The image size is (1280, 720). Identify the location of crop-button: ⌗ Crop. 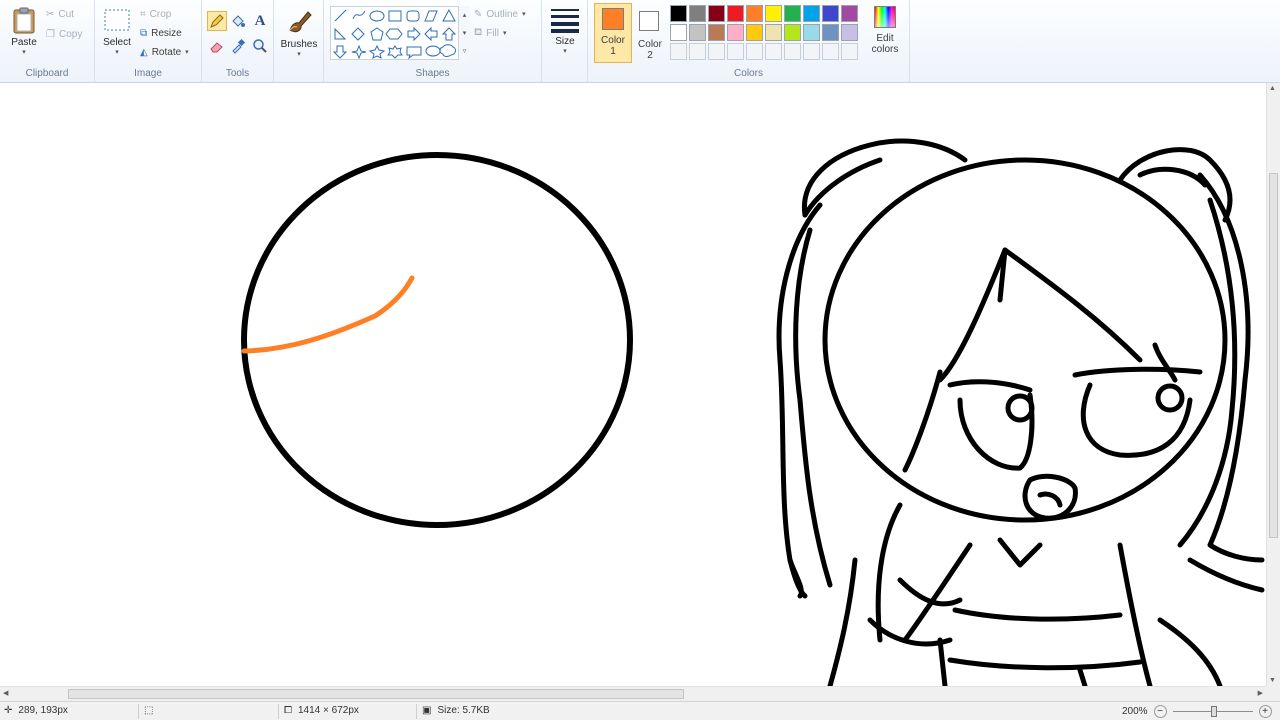
(155, 14).